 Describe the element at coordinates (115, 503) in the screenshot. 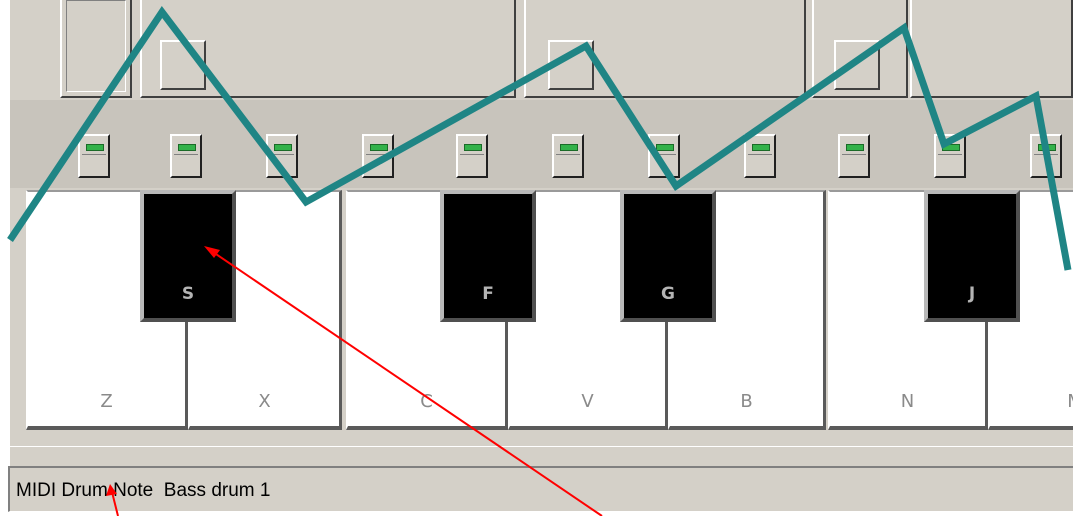

I see `status-arrow-line` at that location.